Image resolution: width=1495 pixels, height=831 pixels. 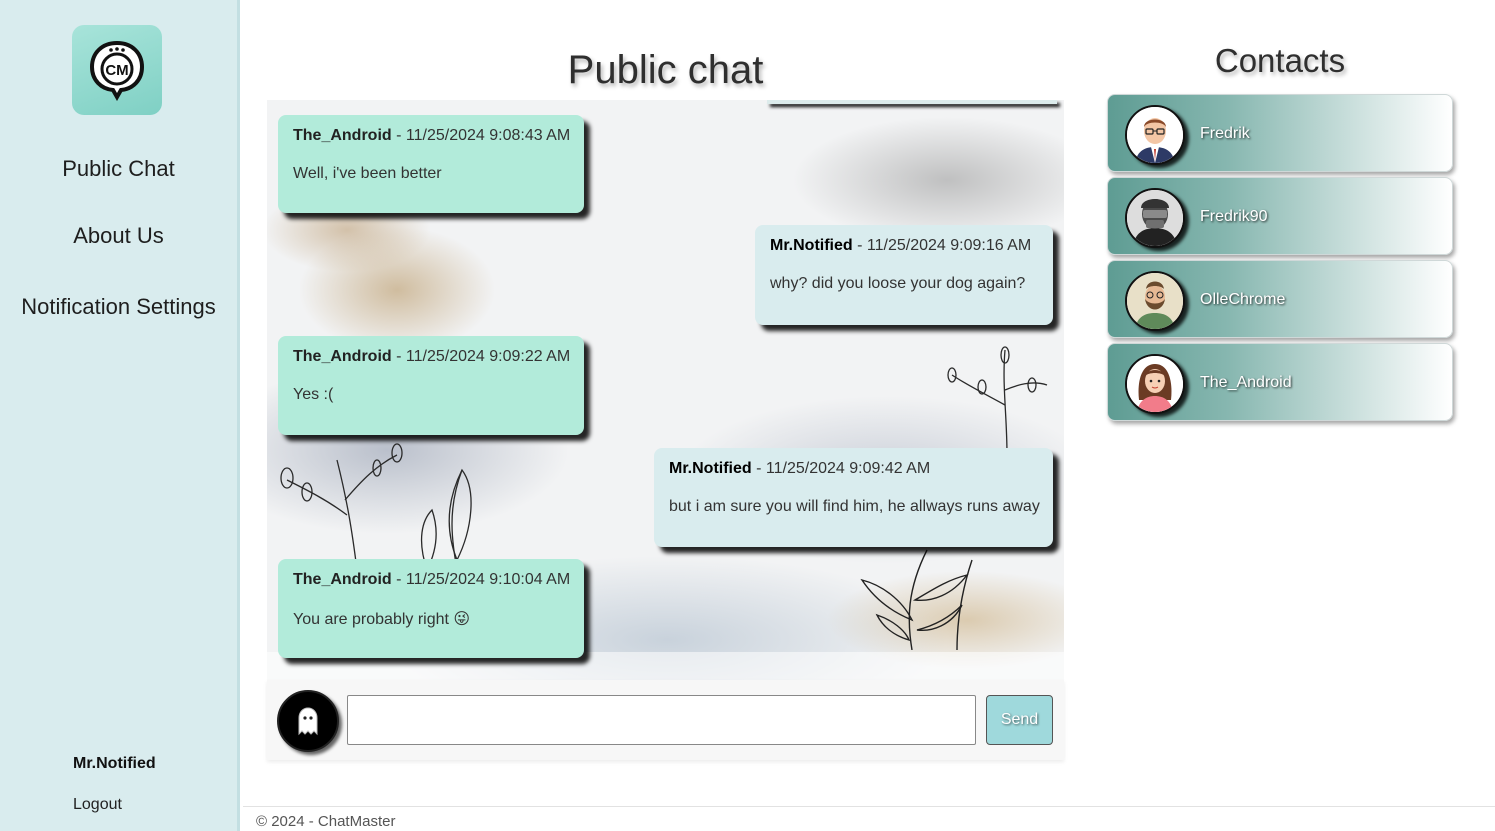 I want to click on message-input-bar: Send, so click(x=665, y=720).